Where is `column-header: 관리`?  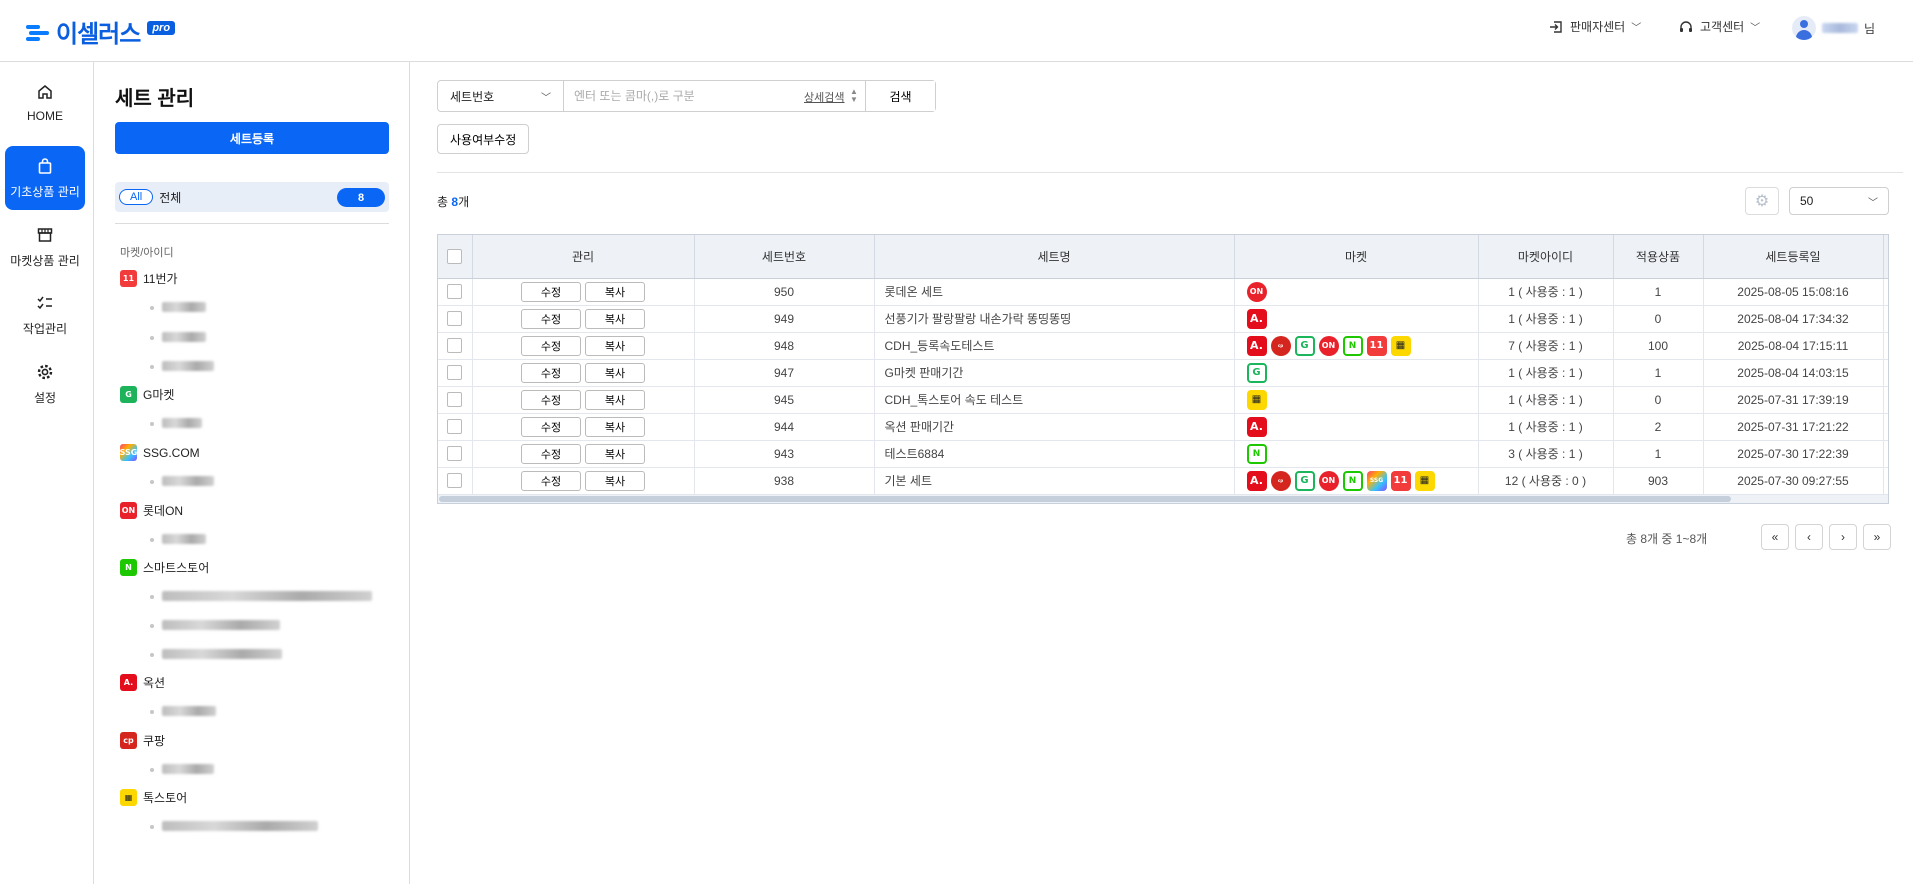 column-header: 관리 is located at coordinates (583, 257).